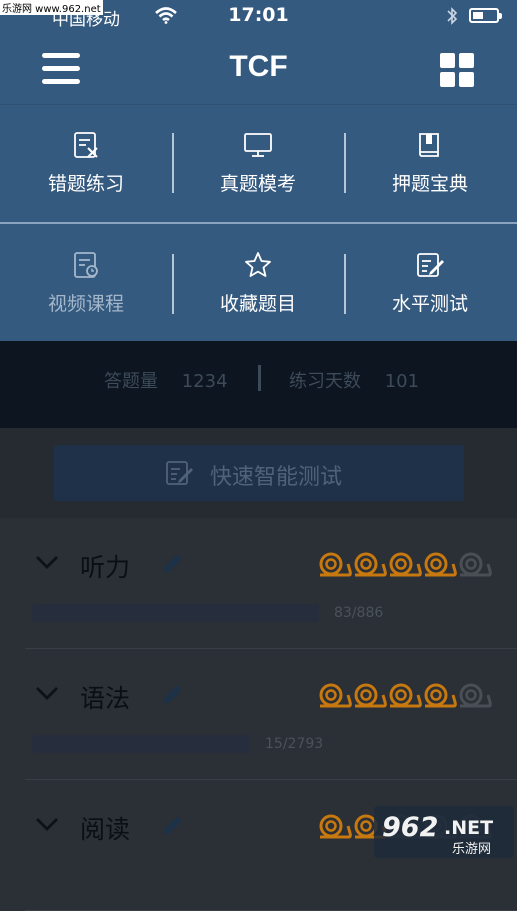 Image resolution: width=517 pixels, height=911 pixels. What do you see at coordinates (457, 70) in the screenshot?
I see `grid-apps-icon` at bounding box center [457, 70].